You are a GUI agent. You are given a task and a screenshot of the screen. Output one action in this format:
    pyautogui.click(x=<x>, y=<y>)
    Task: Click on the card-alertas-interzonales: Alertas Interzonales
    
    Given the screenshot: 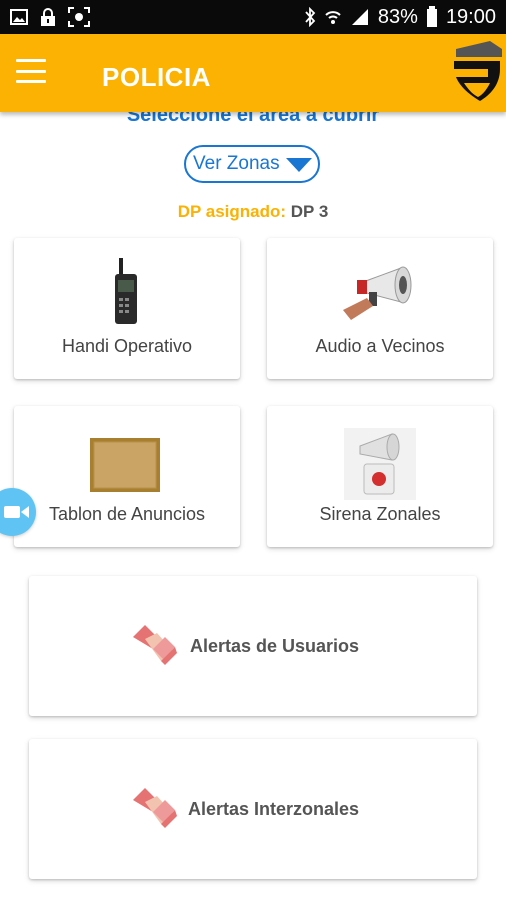 What is the action you would take?
    pyautogui.click(x=253, y=809)
    